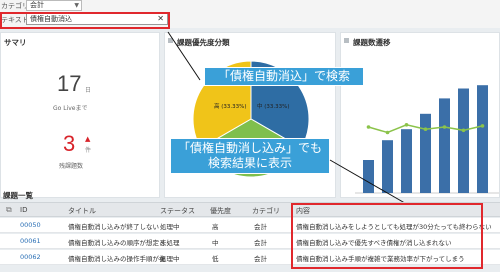 This screenshot has height=272, width=500. Describe the element at coordinates (370, 183) in the screenshot. I see `arrow-to-content` at that location.